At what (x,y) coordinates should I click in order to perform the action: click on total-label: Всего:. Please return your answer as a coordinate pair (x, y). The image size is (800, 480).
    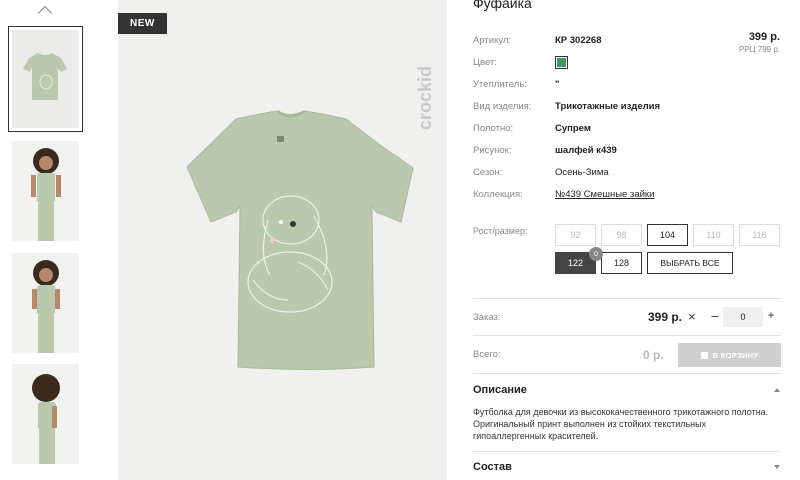
    Looking at the image, I should click on (487, 354).